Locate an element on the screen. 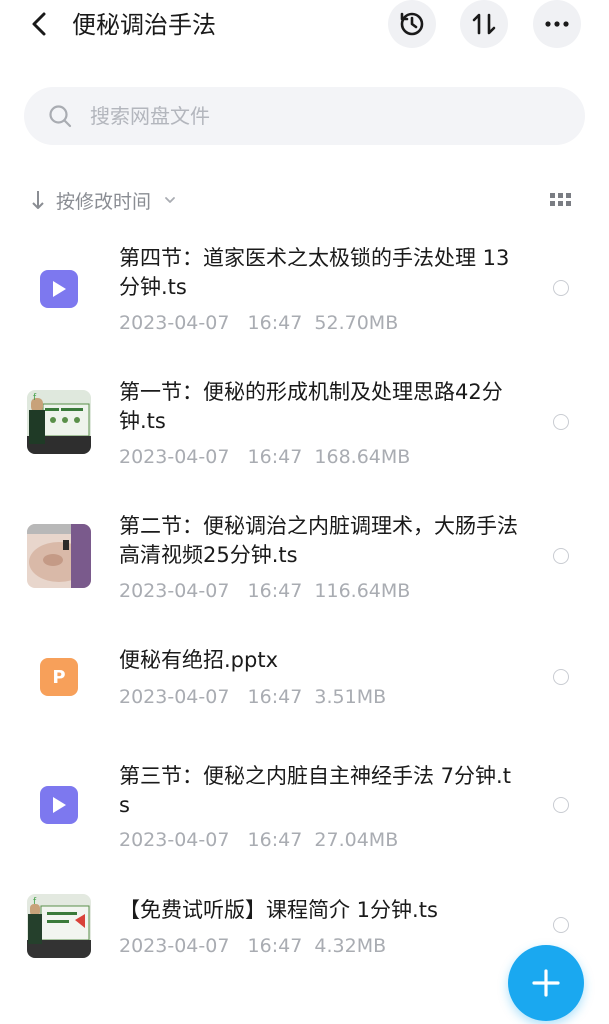 The image size is (609, 1024). file-meta: 2023-04-07 16:47 27.04MB is located at coordinates (258, 840).